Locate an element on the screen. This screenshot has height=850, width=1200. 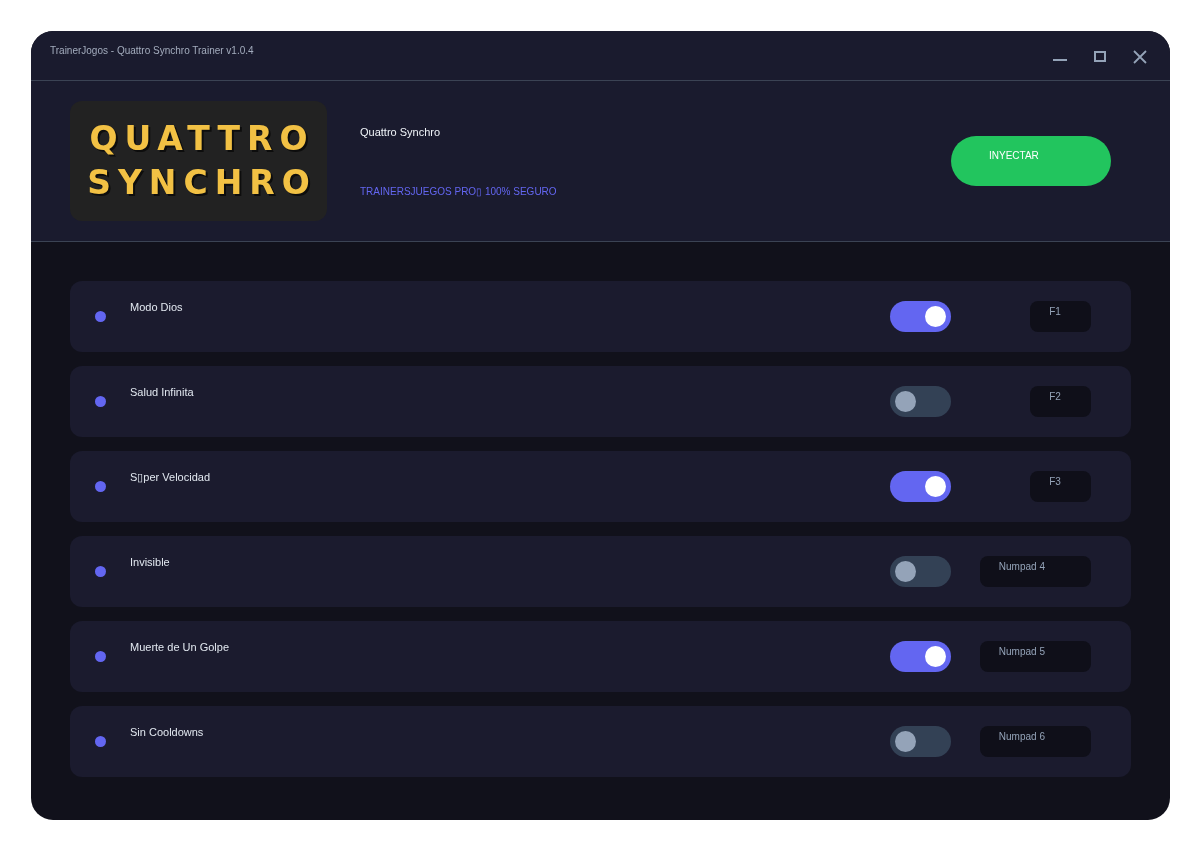
cheat-name: Modo Dios is located at coordinates (157, 307).